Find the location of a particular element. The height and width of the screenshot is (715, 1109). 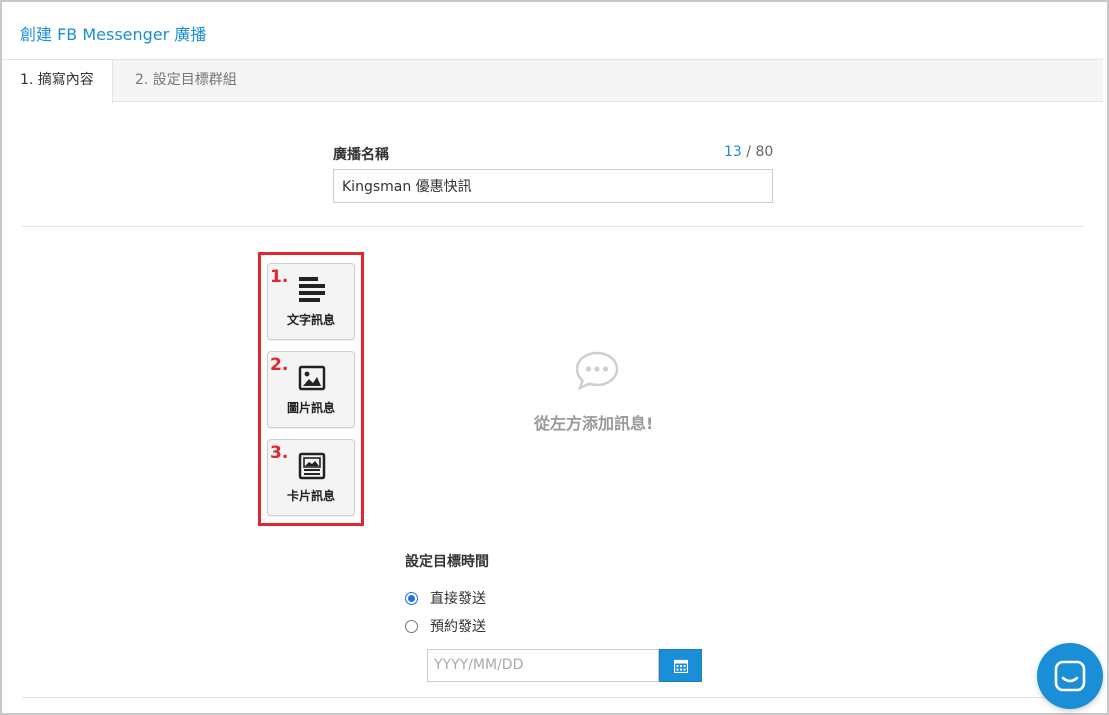

radio-send-now-label: 直接發送 is located at coordinates (458, 599).